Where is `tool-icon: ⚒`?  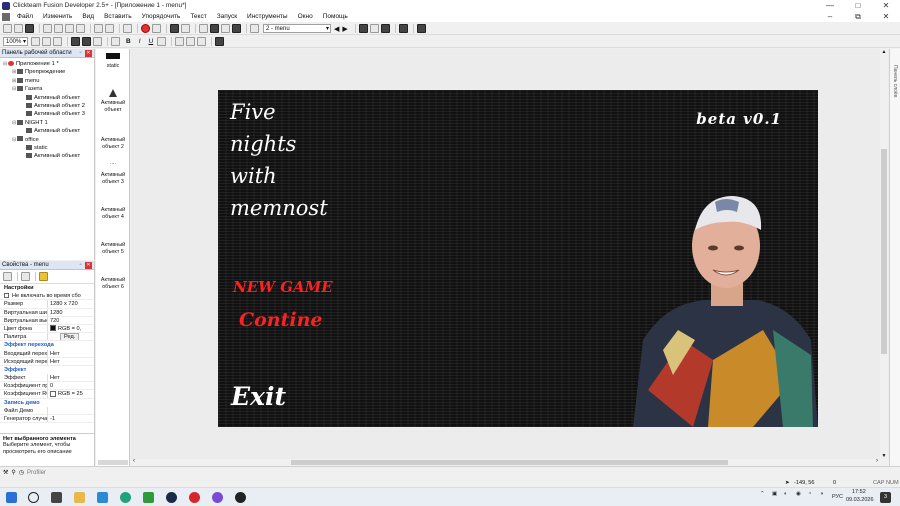 tool-icon: ⚒ is located at coordinates (5, 472).